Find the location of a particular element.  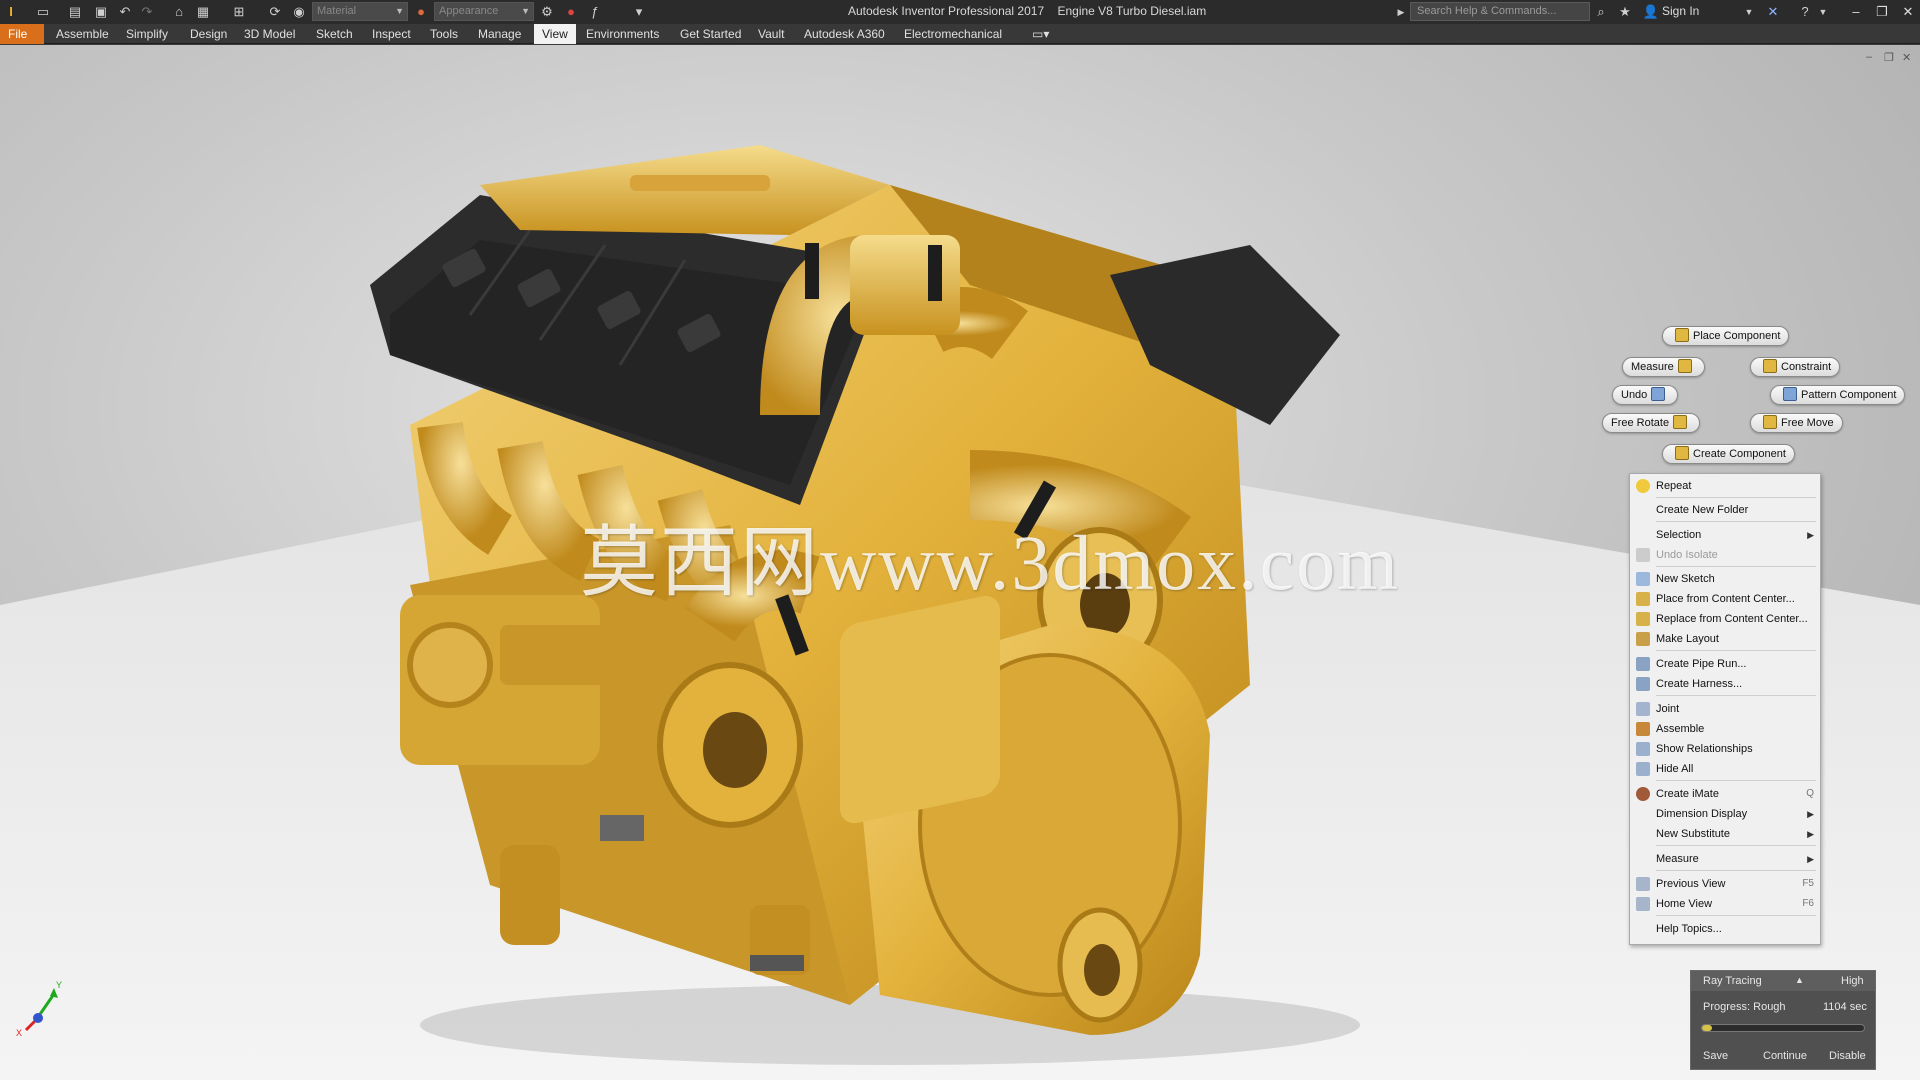

tab-get-started: Get Started is located at coordinates (710, 34).